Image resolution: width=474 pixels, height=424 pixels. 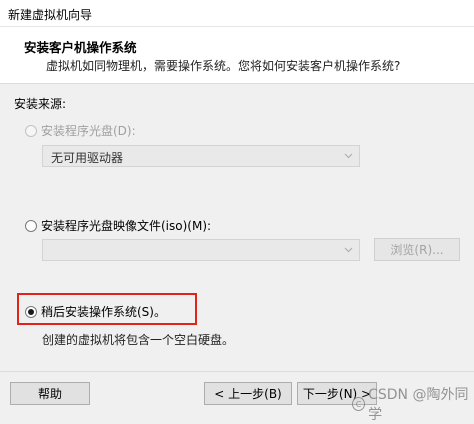 I want to click on wizard-header: 安装客户机操作系统 虚拟机如同物理机，需要操作系统。您将如何安装客户机操作系统?, so click(x=237, y=55).